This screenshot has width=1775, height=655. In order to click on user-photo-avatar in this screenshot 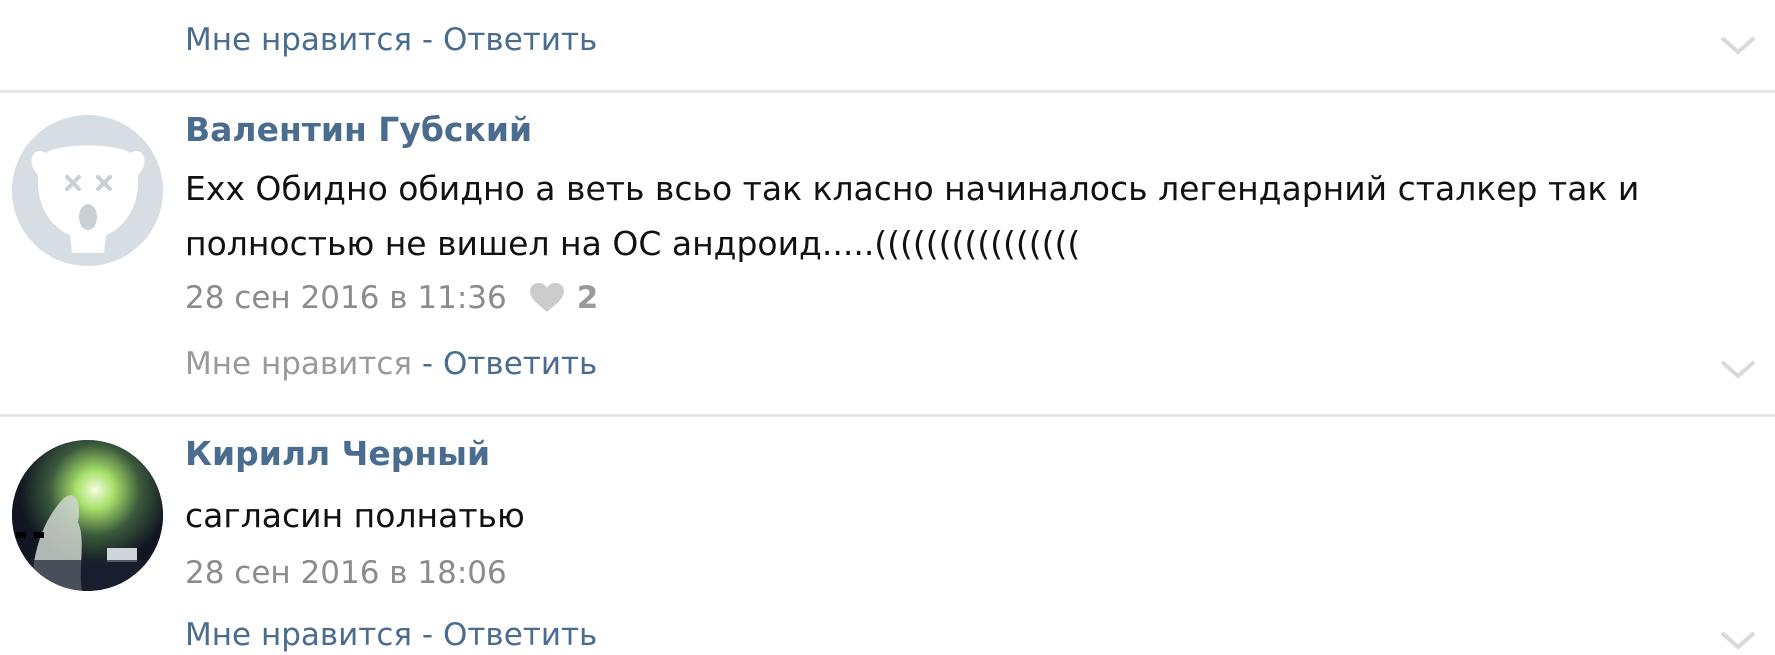, I will do `click(87, 515)`.